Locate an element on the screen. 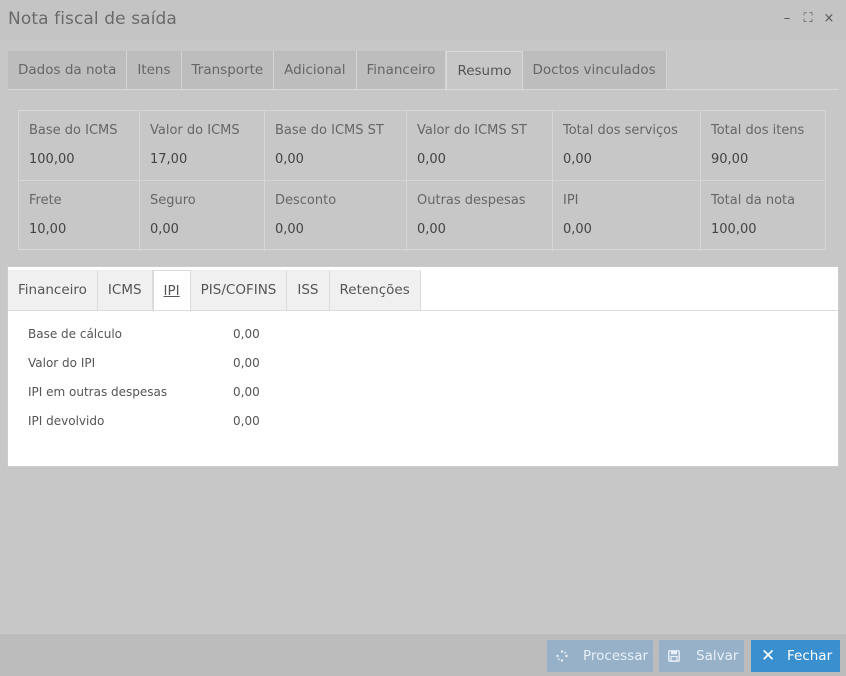  total-cell-ipi: IPI 0,00 is located at coordinates (627, 216).